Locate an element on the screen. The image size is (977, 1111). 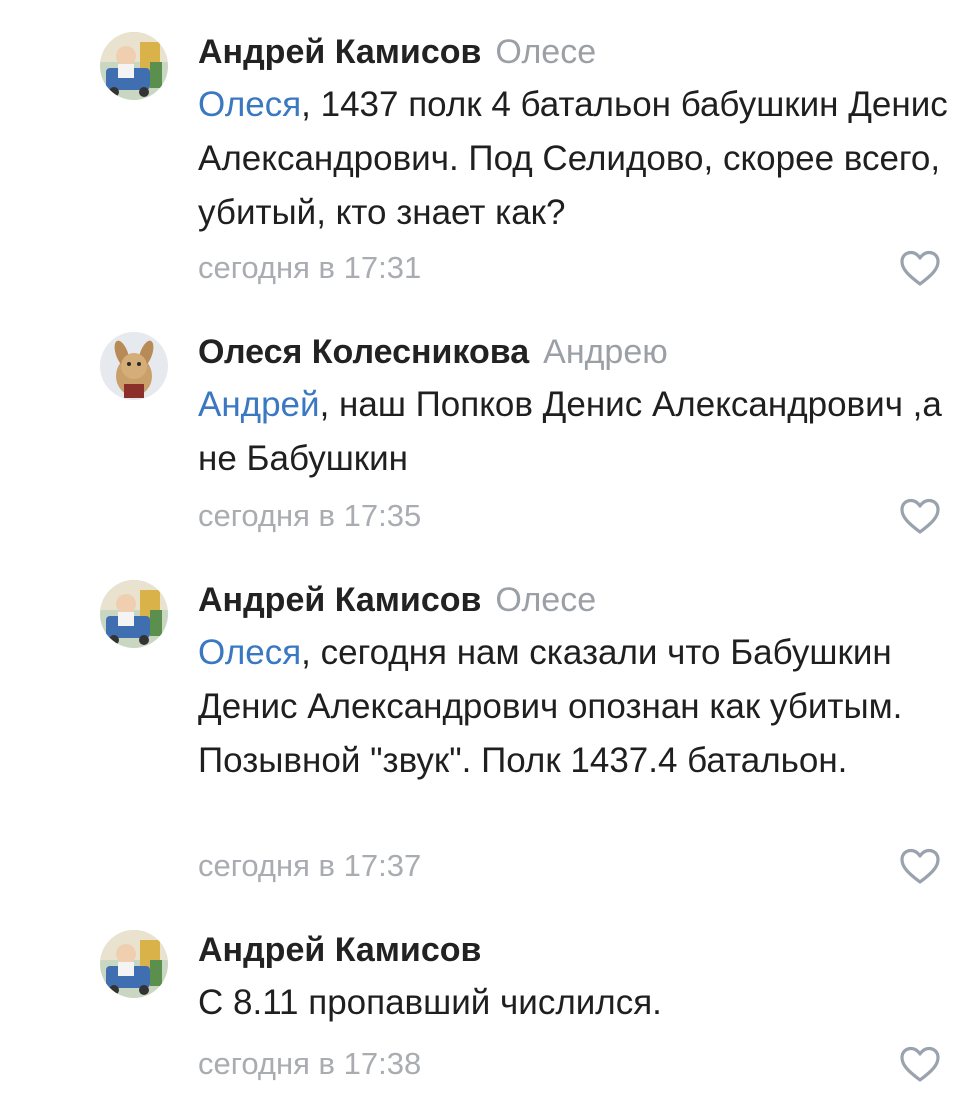
timestamp: сегодня в 17:31 is located at coordinates (309, 268).